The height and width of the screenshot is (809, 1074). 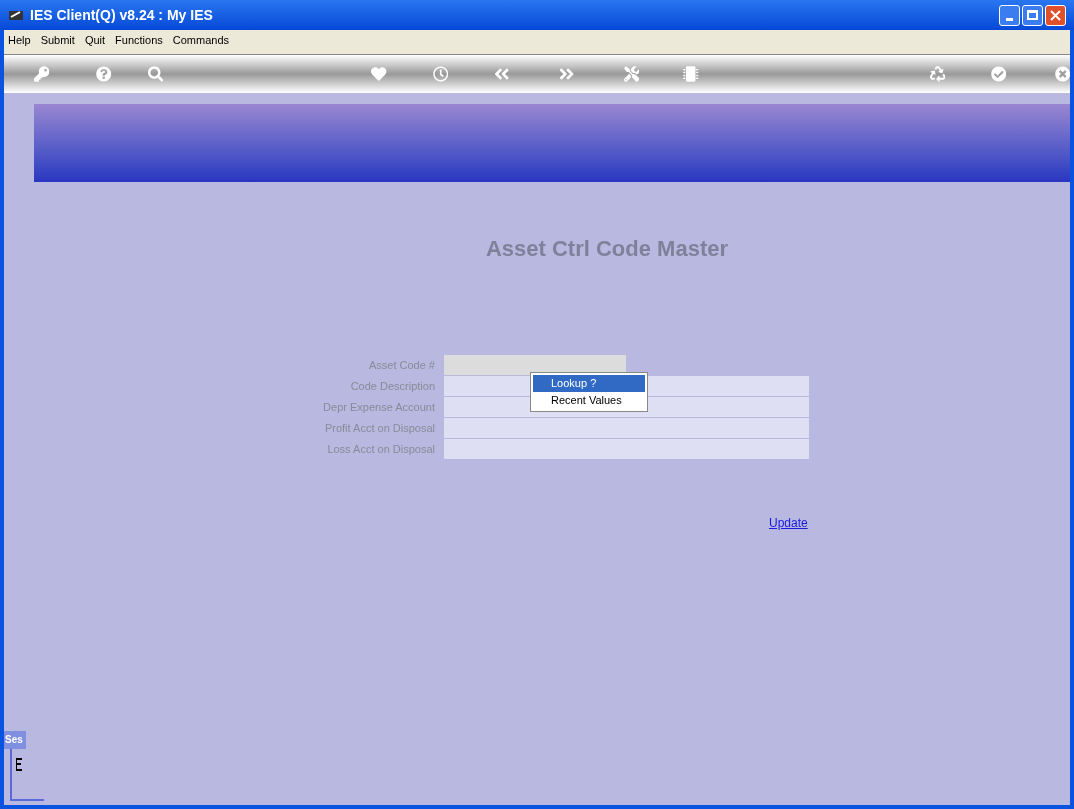 What do you see at coordinates (401, 365) in the screenshot?
I see `field-label: Asset Code #` at bounding box center [401, 365].